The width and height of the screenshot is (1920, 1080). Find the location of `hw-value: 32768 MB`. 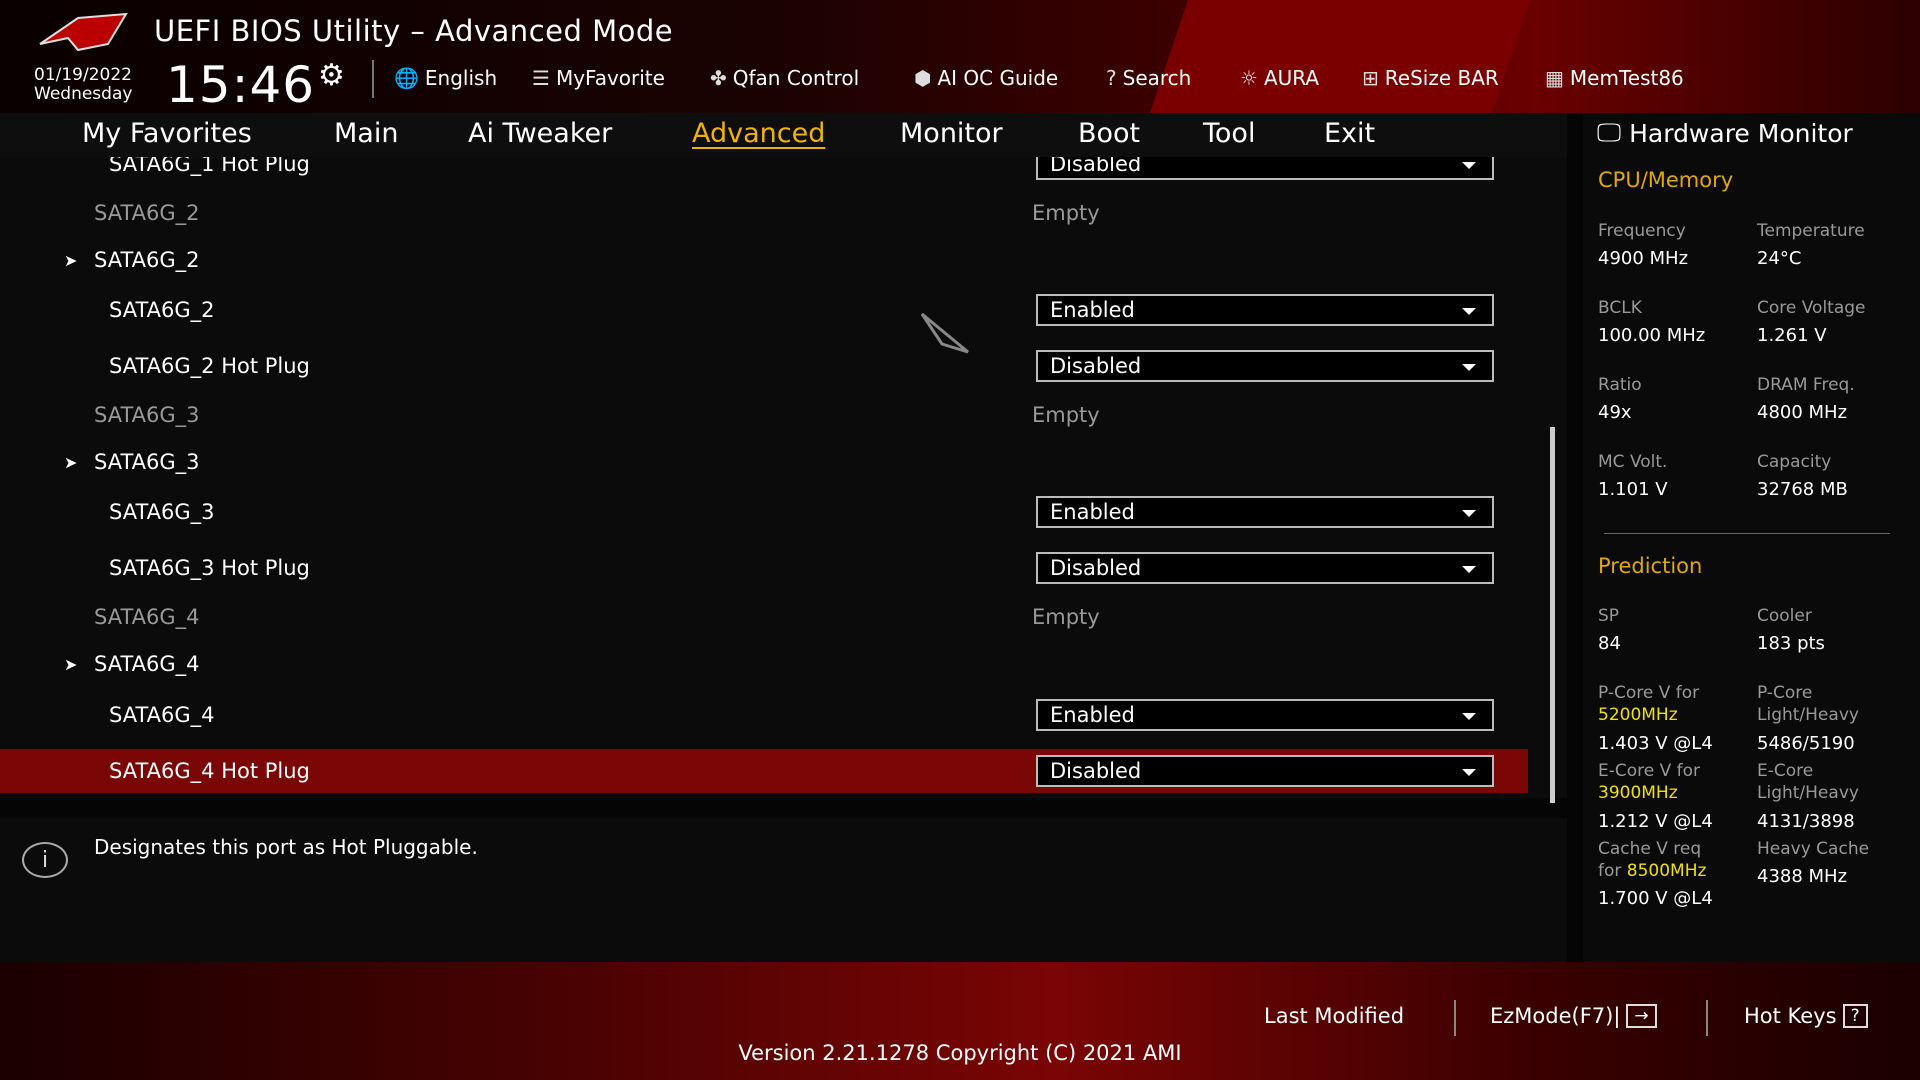

hw-value: 32768 MB is located at coordinates (1802, 489).